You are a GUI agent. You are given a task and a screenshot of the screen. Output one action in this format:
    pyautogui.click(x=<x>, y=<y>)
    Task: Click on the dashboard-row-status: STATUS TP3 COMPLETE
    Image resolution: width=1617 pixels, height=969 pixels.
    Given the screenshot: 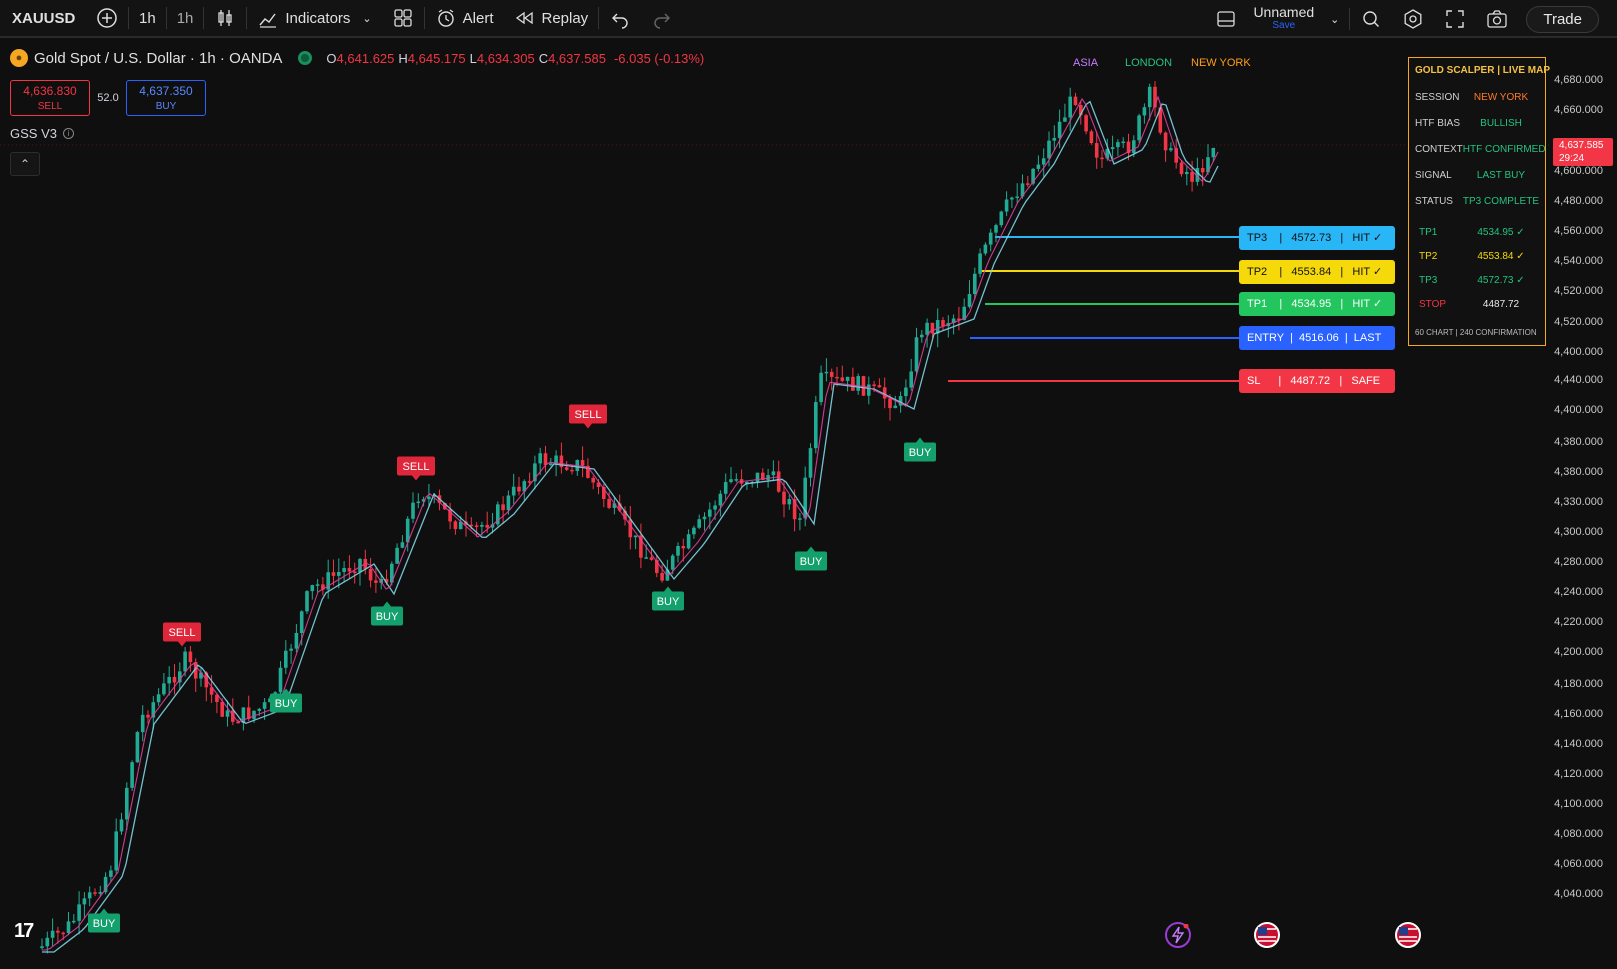 What is the action you would take?
    pyautogui.click(x=1477, y=201)
    